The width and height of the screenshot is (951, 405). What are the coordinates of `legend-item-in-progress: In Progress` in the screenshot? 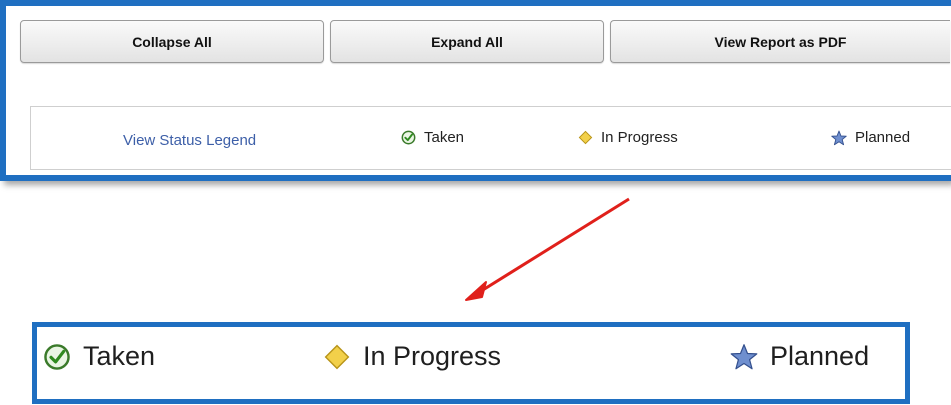 It's located at (628, 137).